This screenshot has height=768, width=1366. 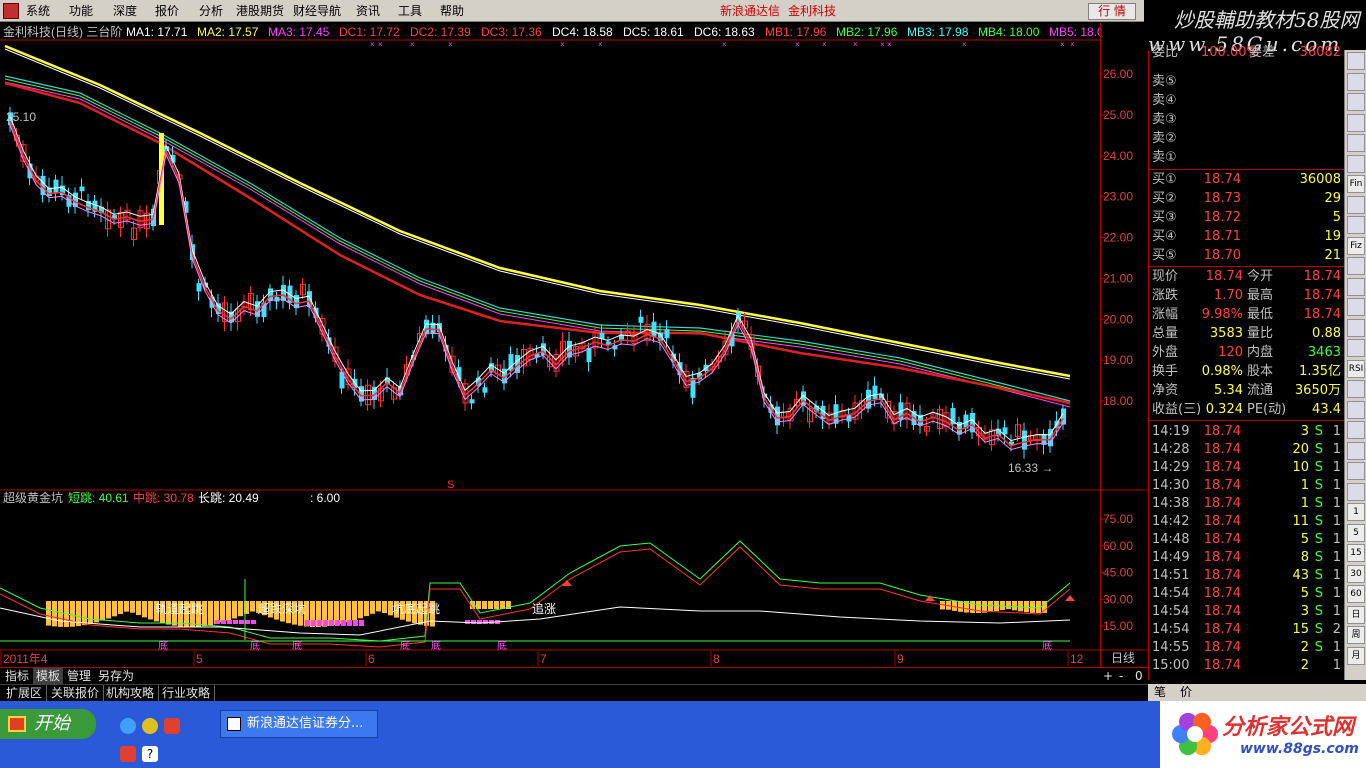 What do you see at coordinates (116, 676) in the screenshot?
I see `tab-3: 另存为` at bounding box center [116, 676].